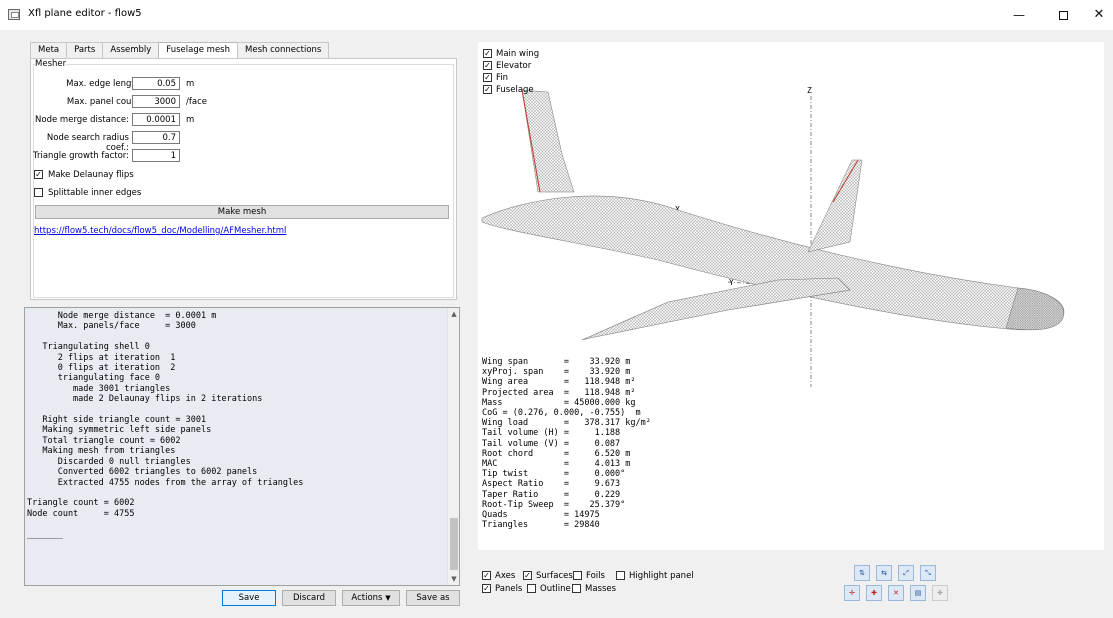 The image size is (1113, 618). What do you see at coordinates (131, 50) in the screenshot?
I see `tab-assembly: Assembly` at bounding box center [131, 50].